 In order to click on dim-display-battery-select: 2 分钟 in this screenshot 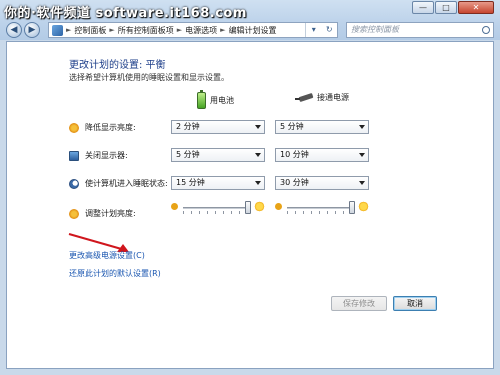, I will do `click(218, 127)`.